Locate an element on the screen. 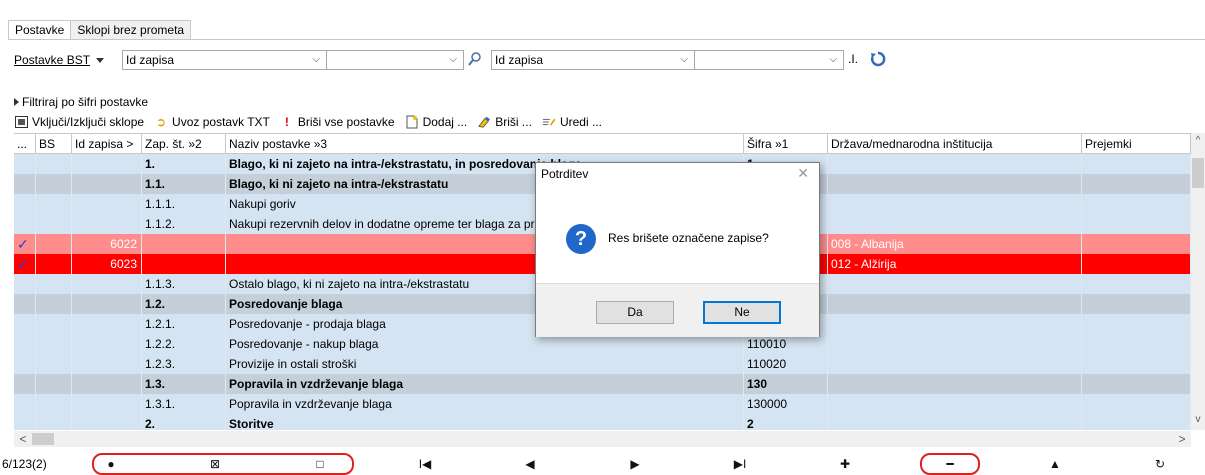 This screenshot has height=475, width=1205. filter-value-1: ⌵ is located at coordinates (395, 60).